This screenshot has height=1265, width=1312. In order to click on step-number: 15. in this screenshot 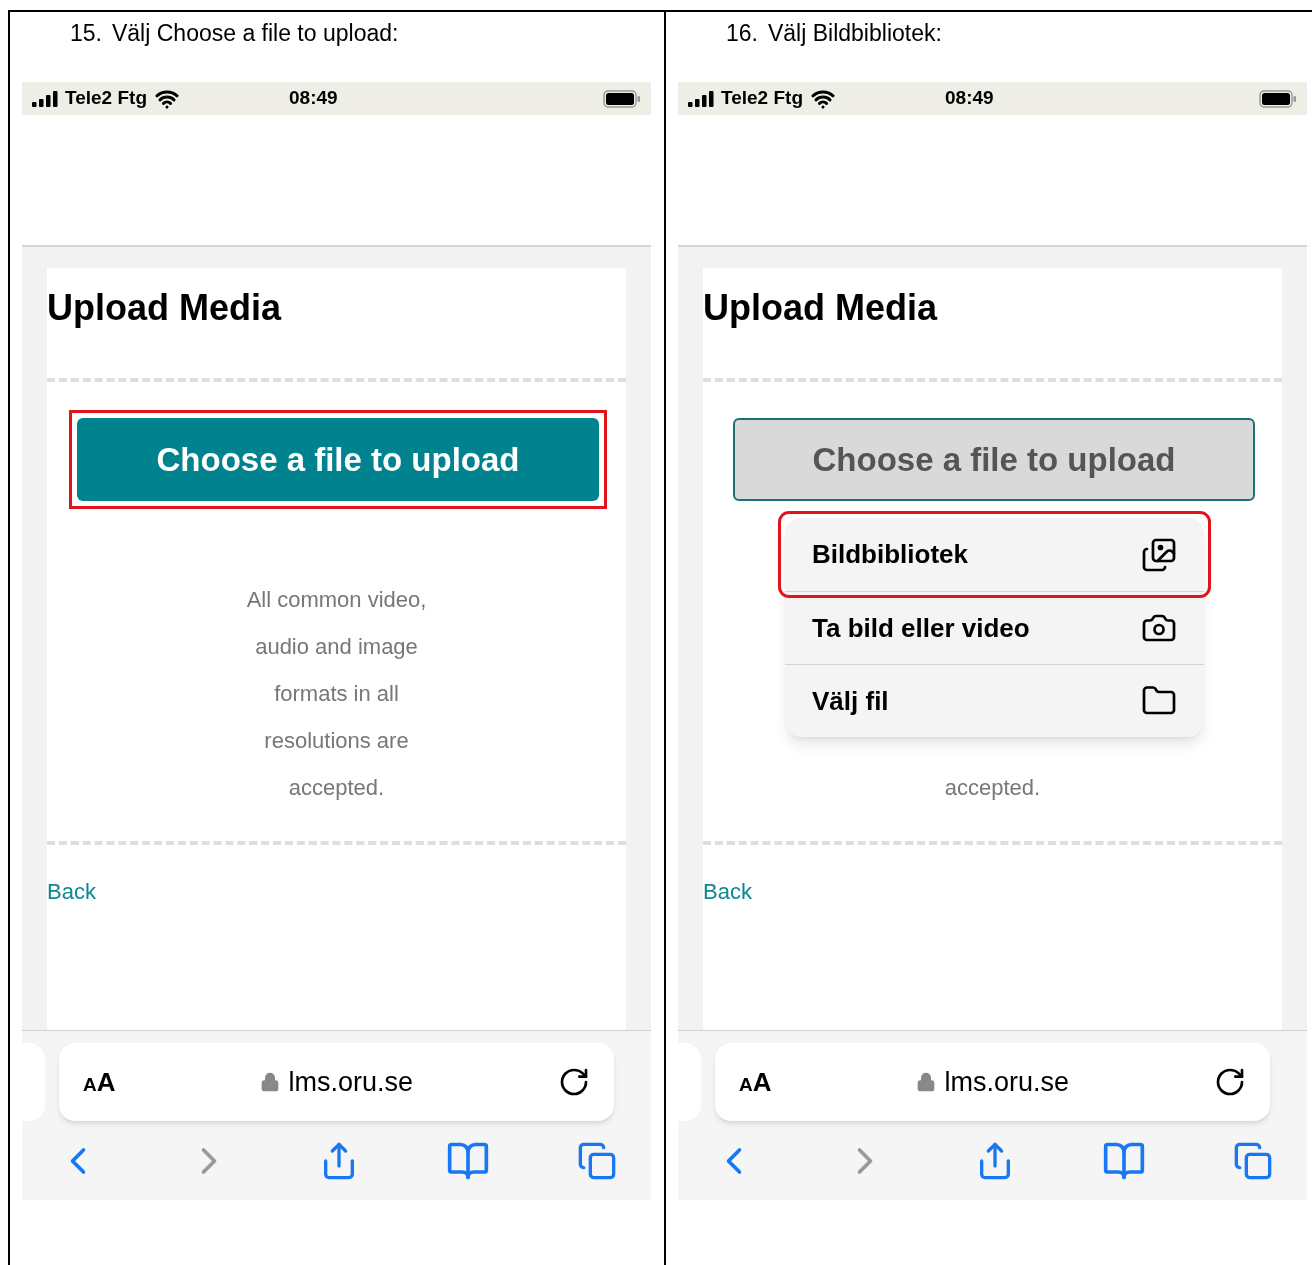, I will do `click(86, 33)`.